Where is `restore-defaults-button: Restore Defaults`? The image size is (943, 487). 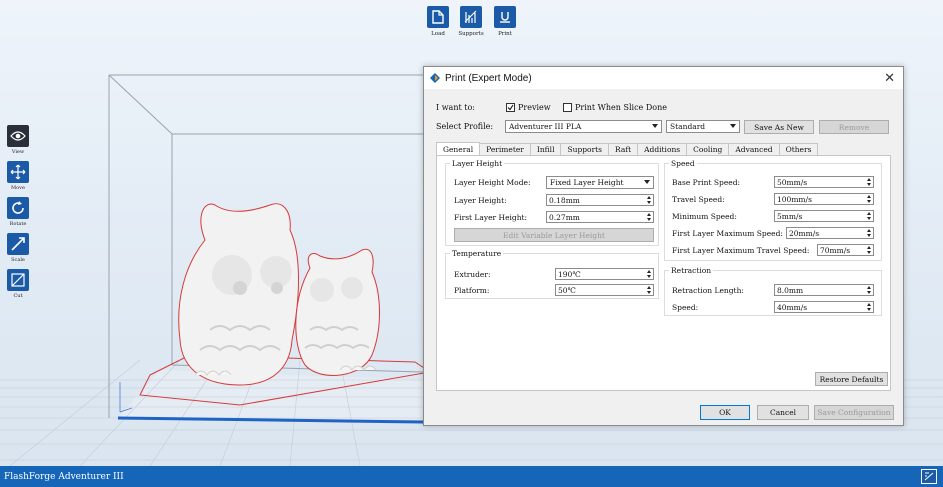
restore-defaults-button: Restore Defaults is located at coordinates (851, 379).